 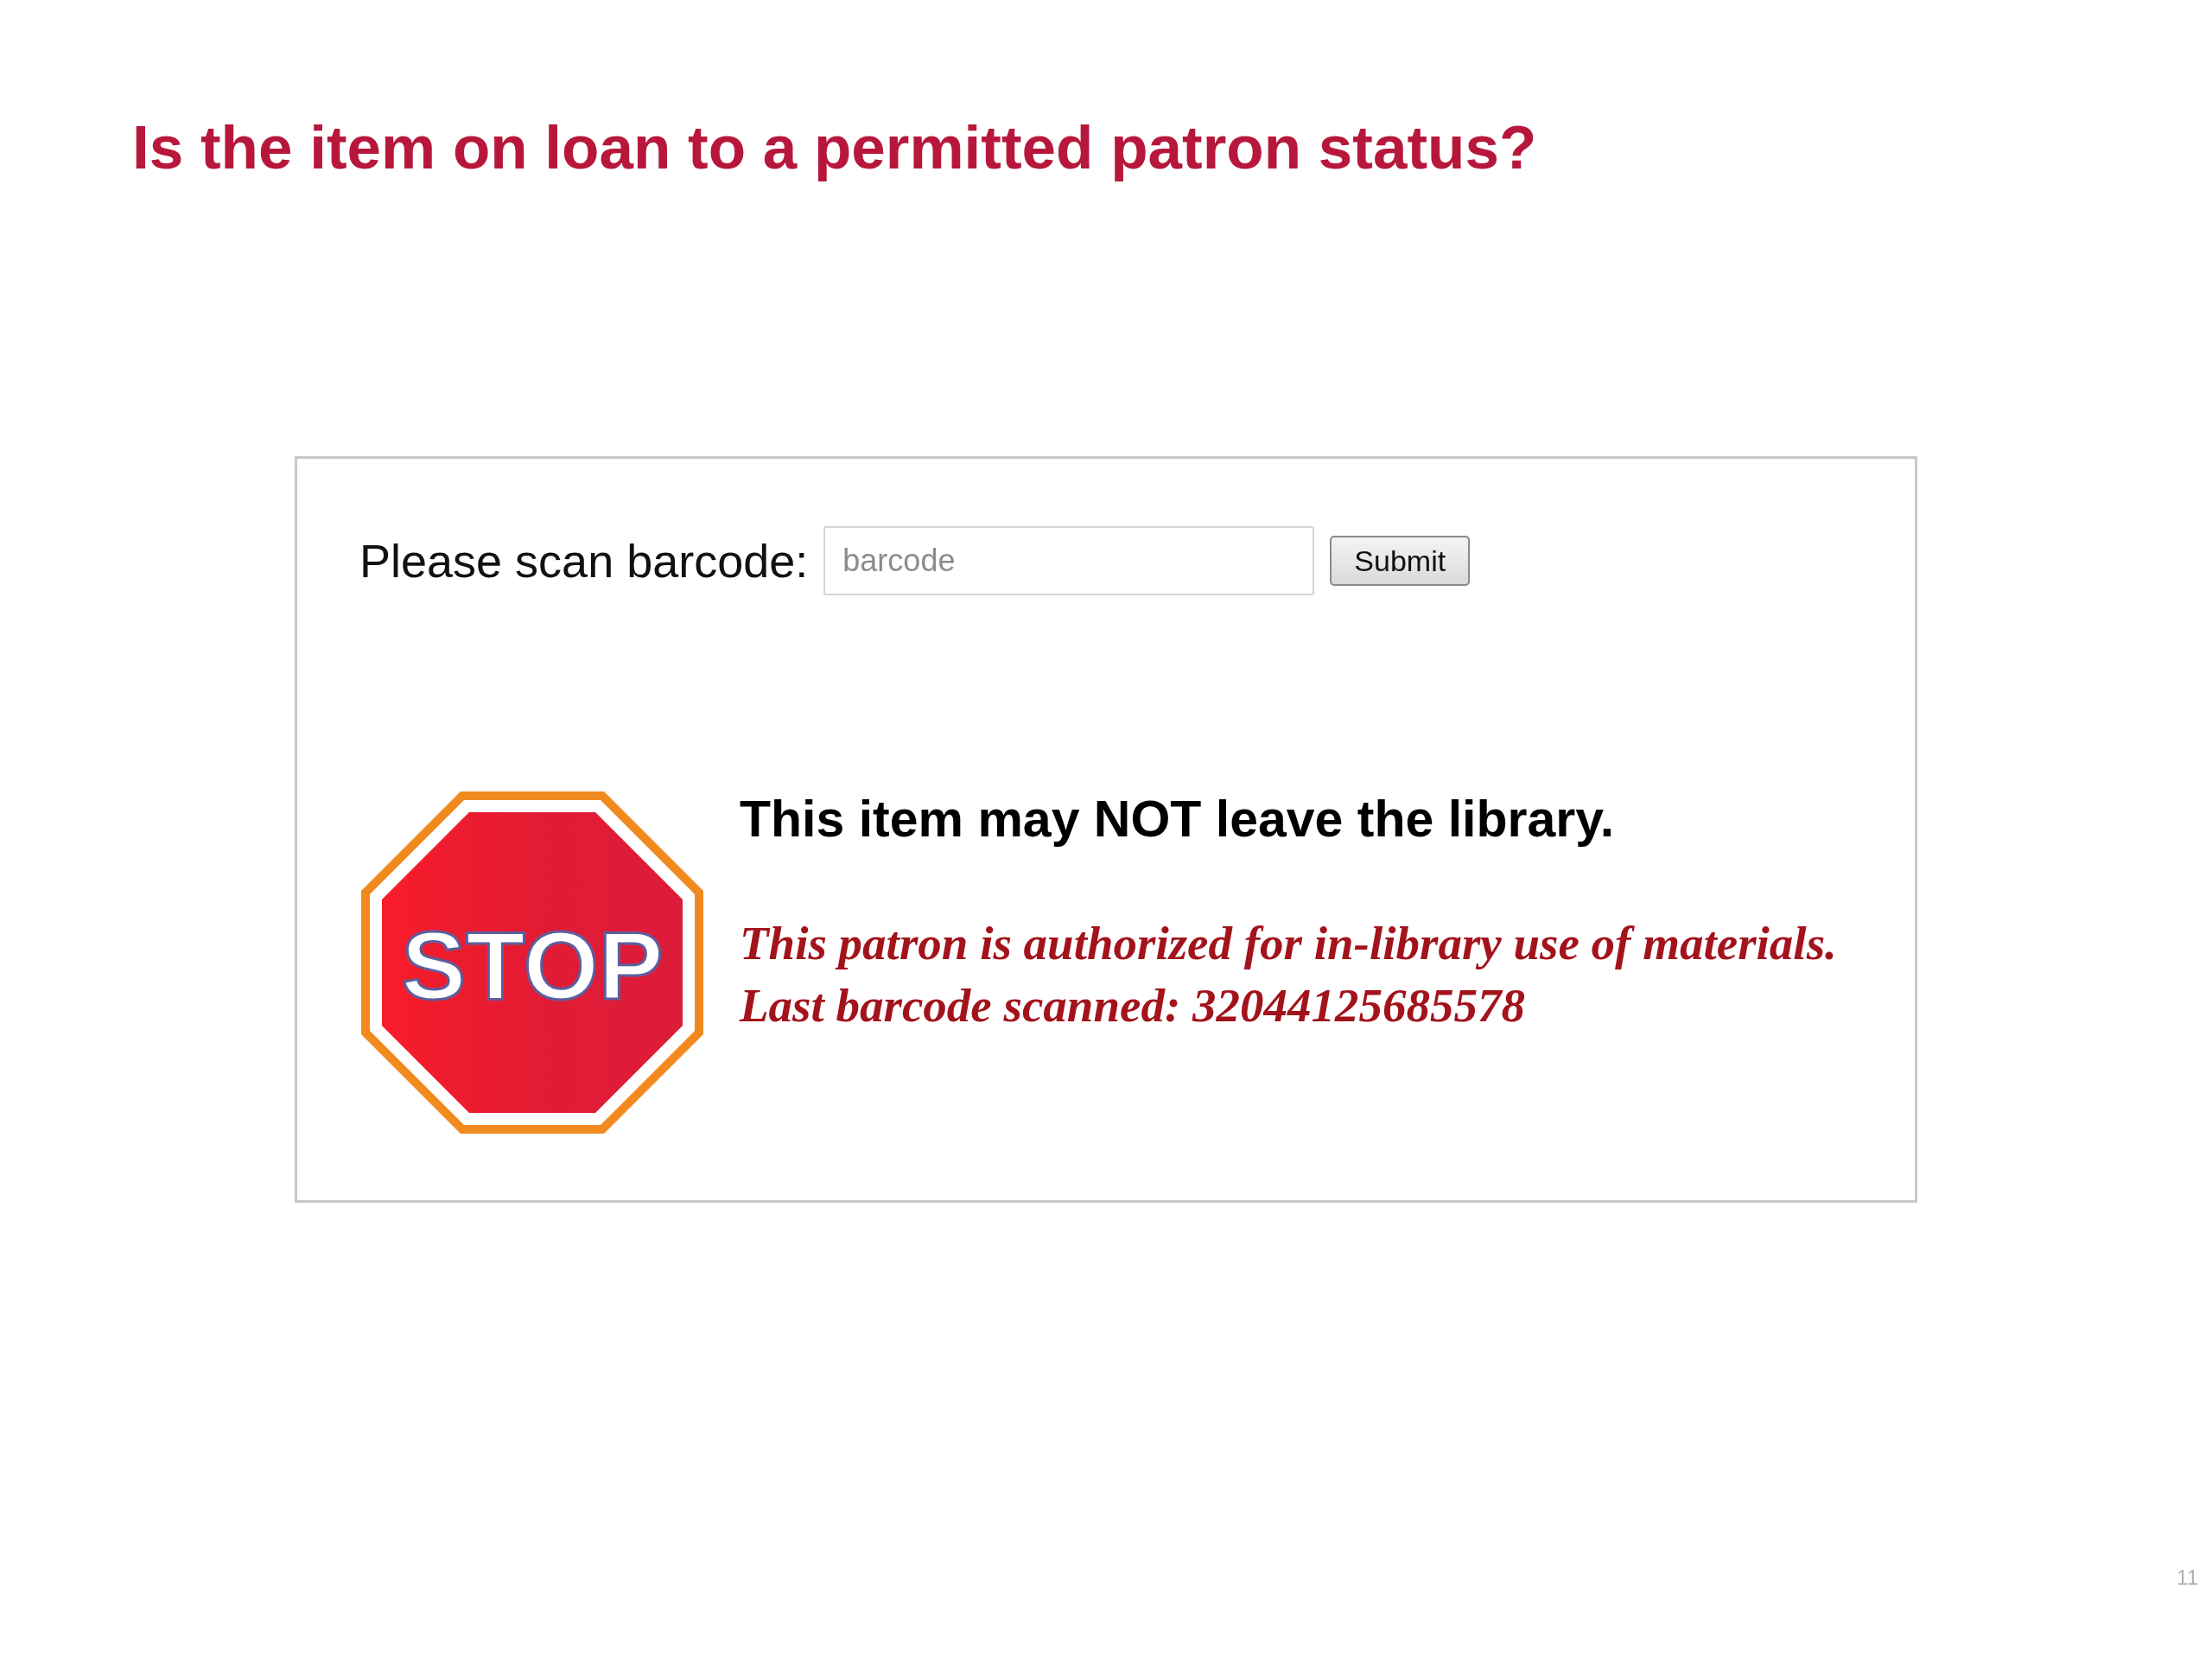 I want to click on barcode-field: barcode, so click(x=1069, y=561).